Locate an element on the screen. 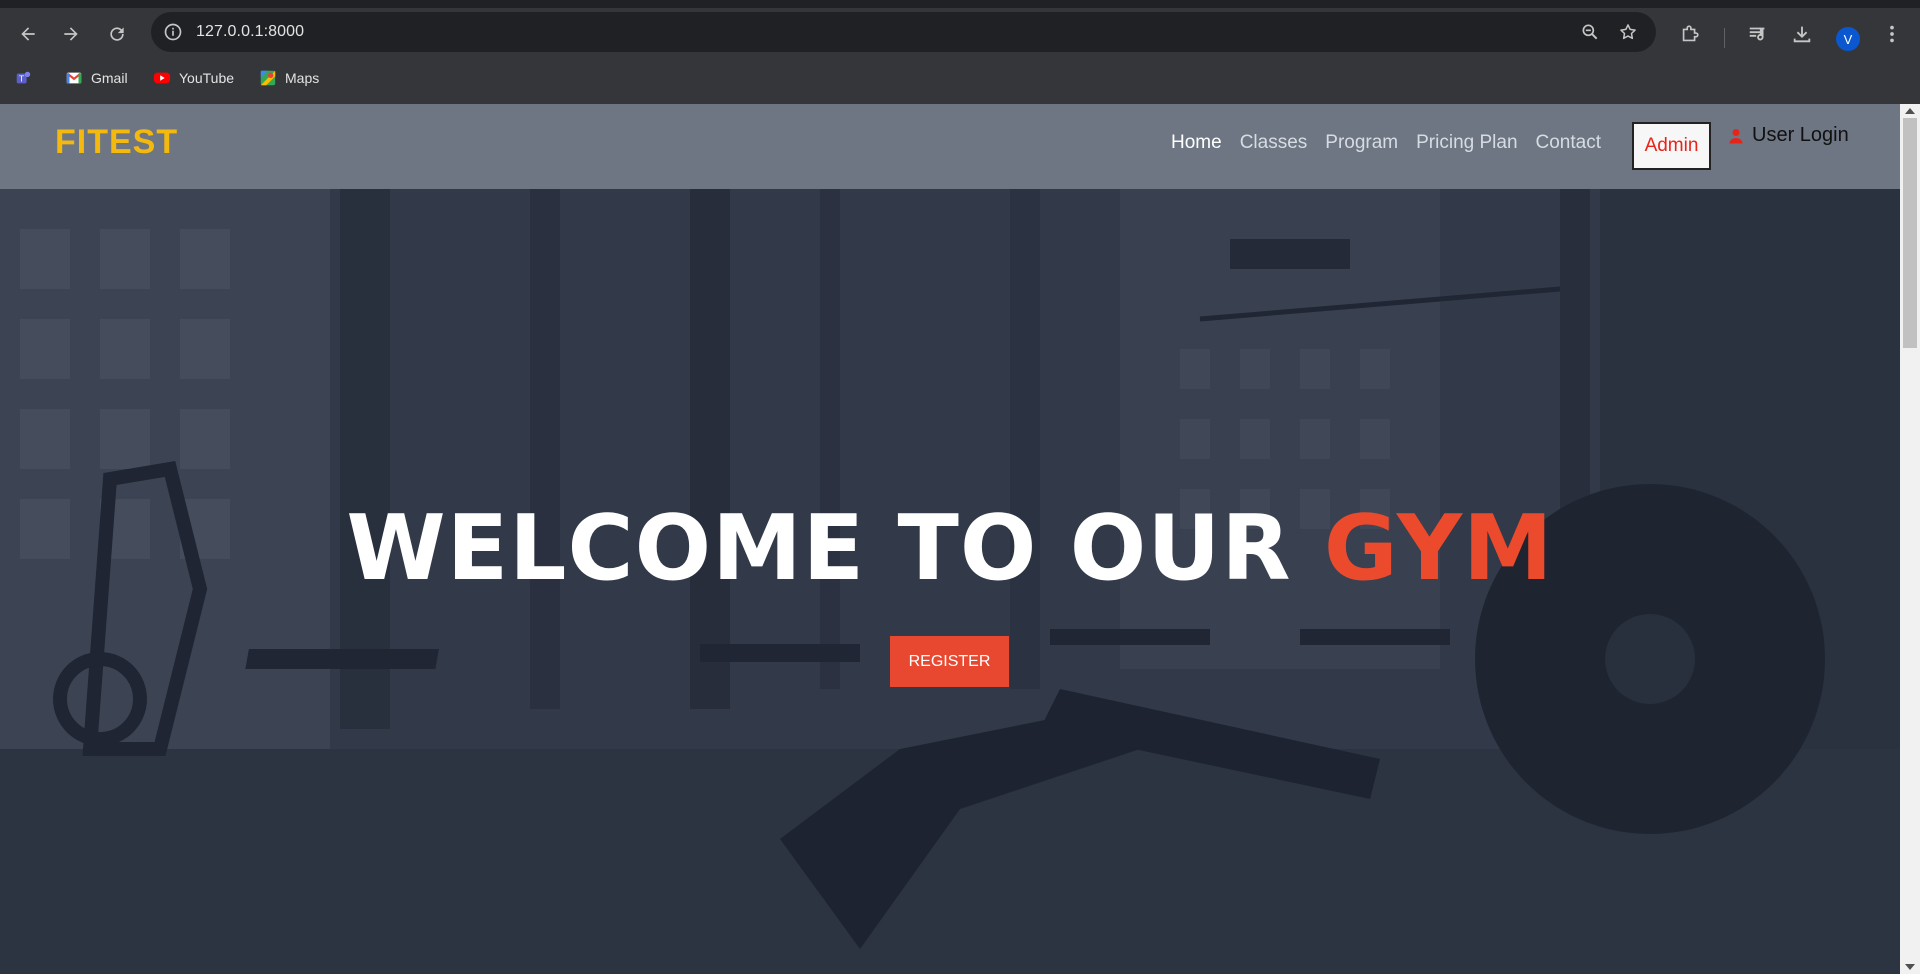 The height and width of the screenshot is (974, 1920). zoom-icon is located at coordinates (1590, 32).